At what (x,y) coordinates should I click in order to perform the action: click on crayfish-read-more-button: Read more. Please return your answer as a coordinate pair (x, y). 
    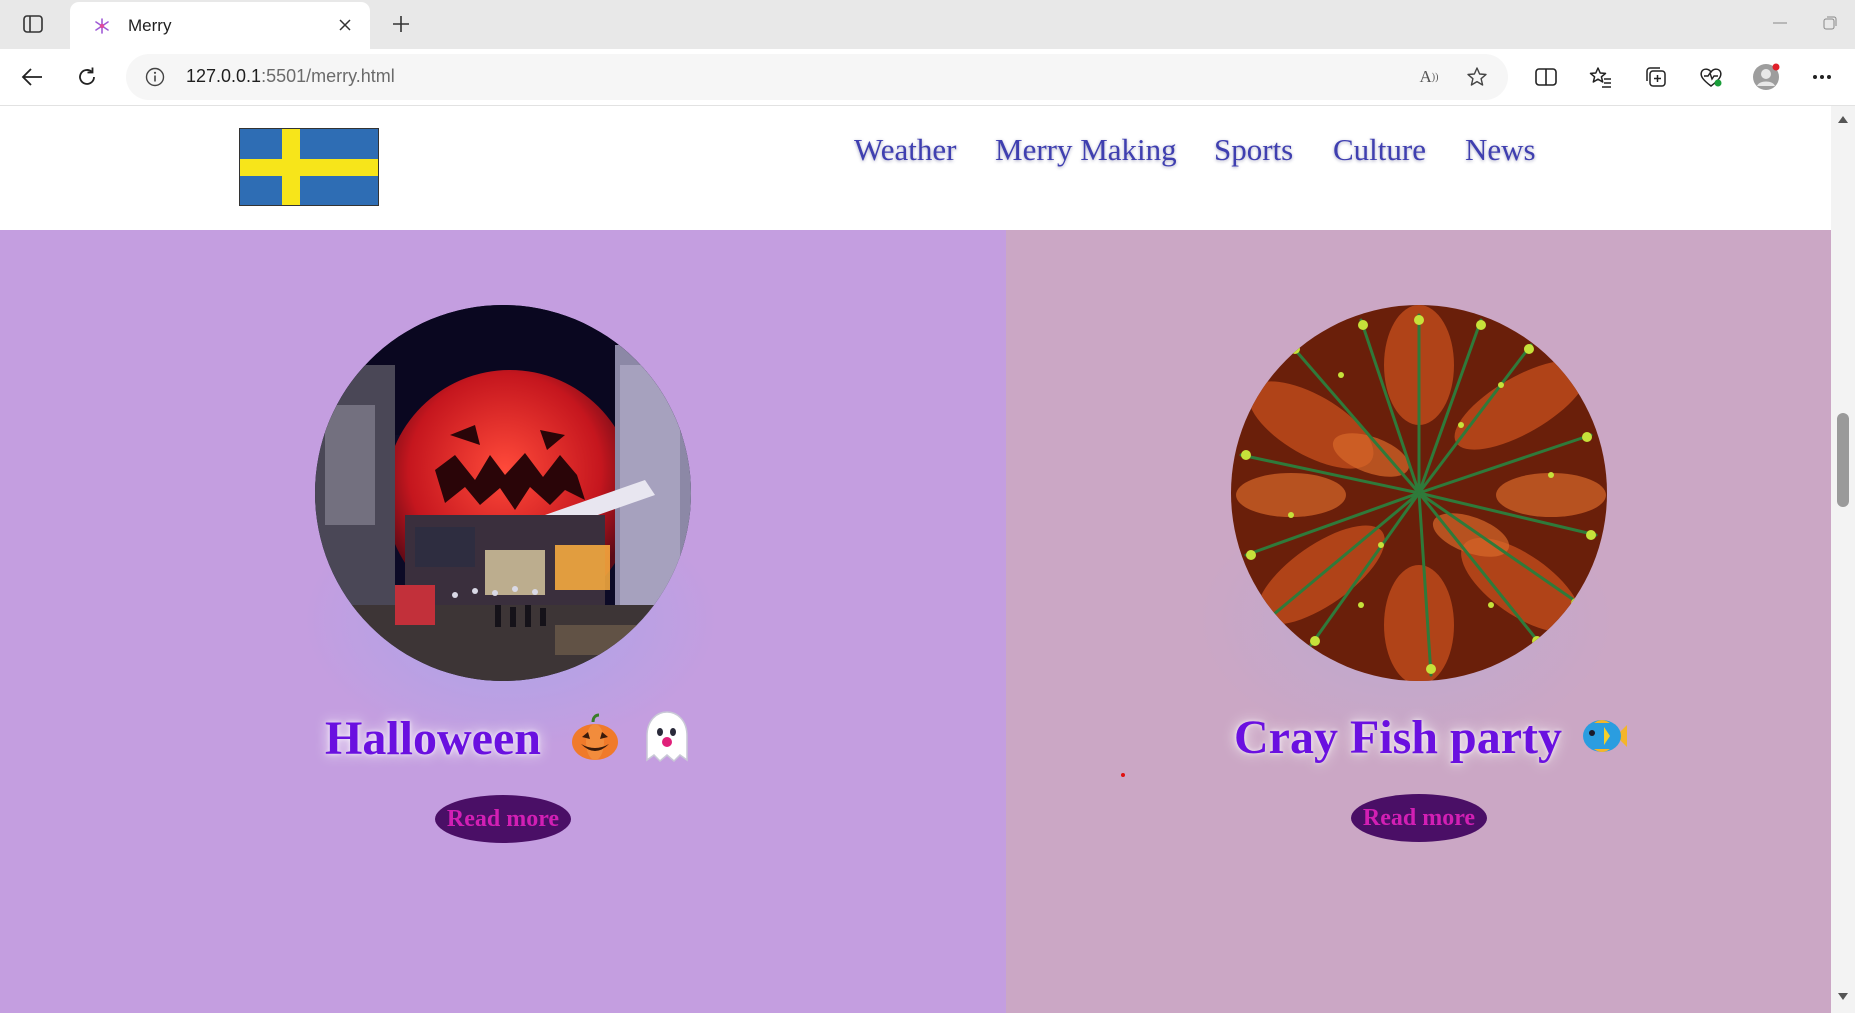
    Looking at the image, I should click on (1419, 818).